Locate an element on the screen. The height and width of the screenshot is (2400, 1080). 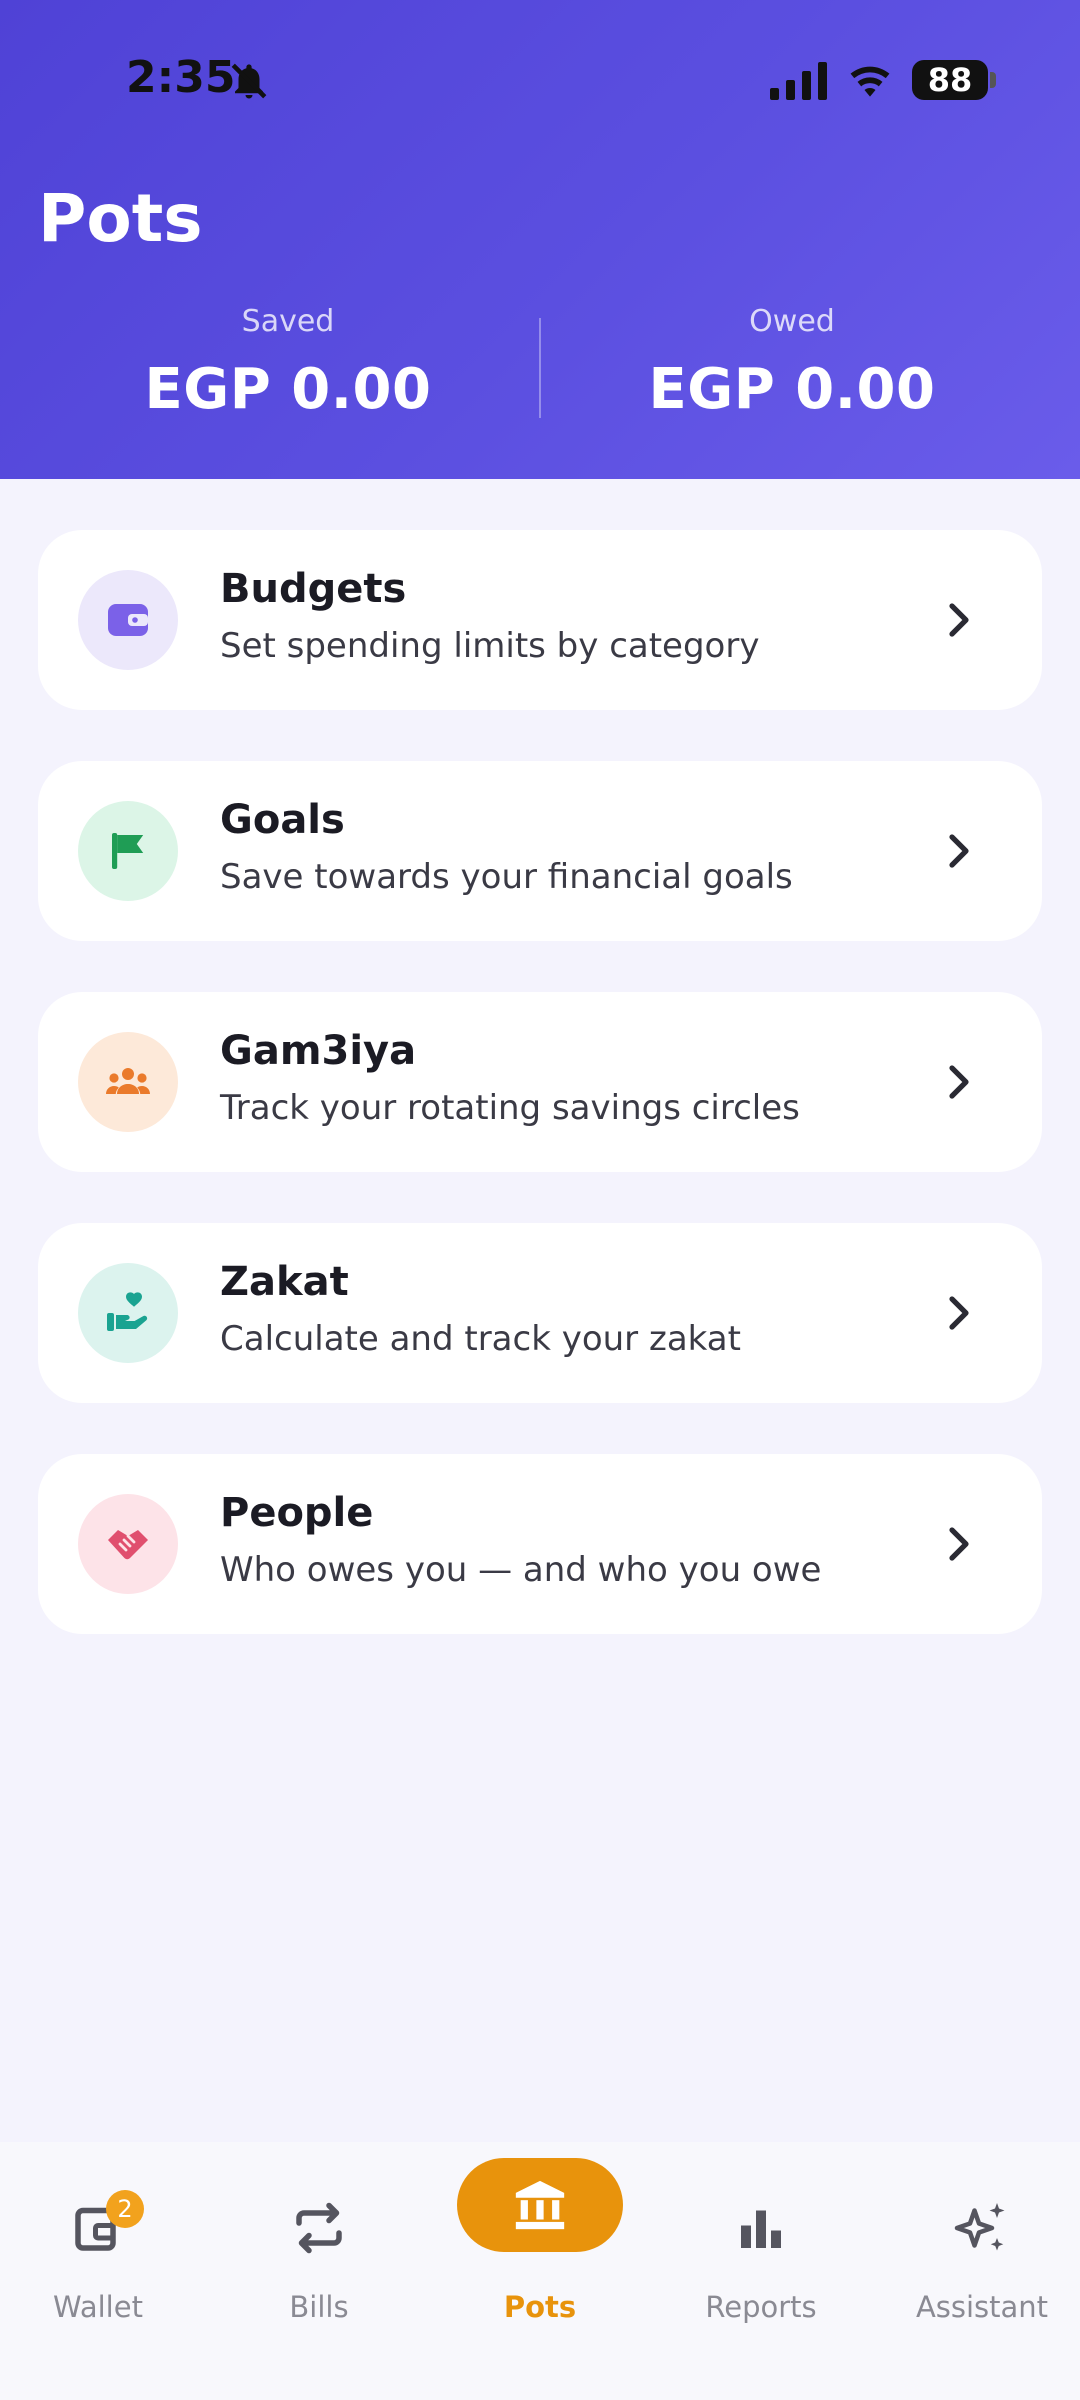
nav-bills-label: Bills is located at coordinates (319, 2307).